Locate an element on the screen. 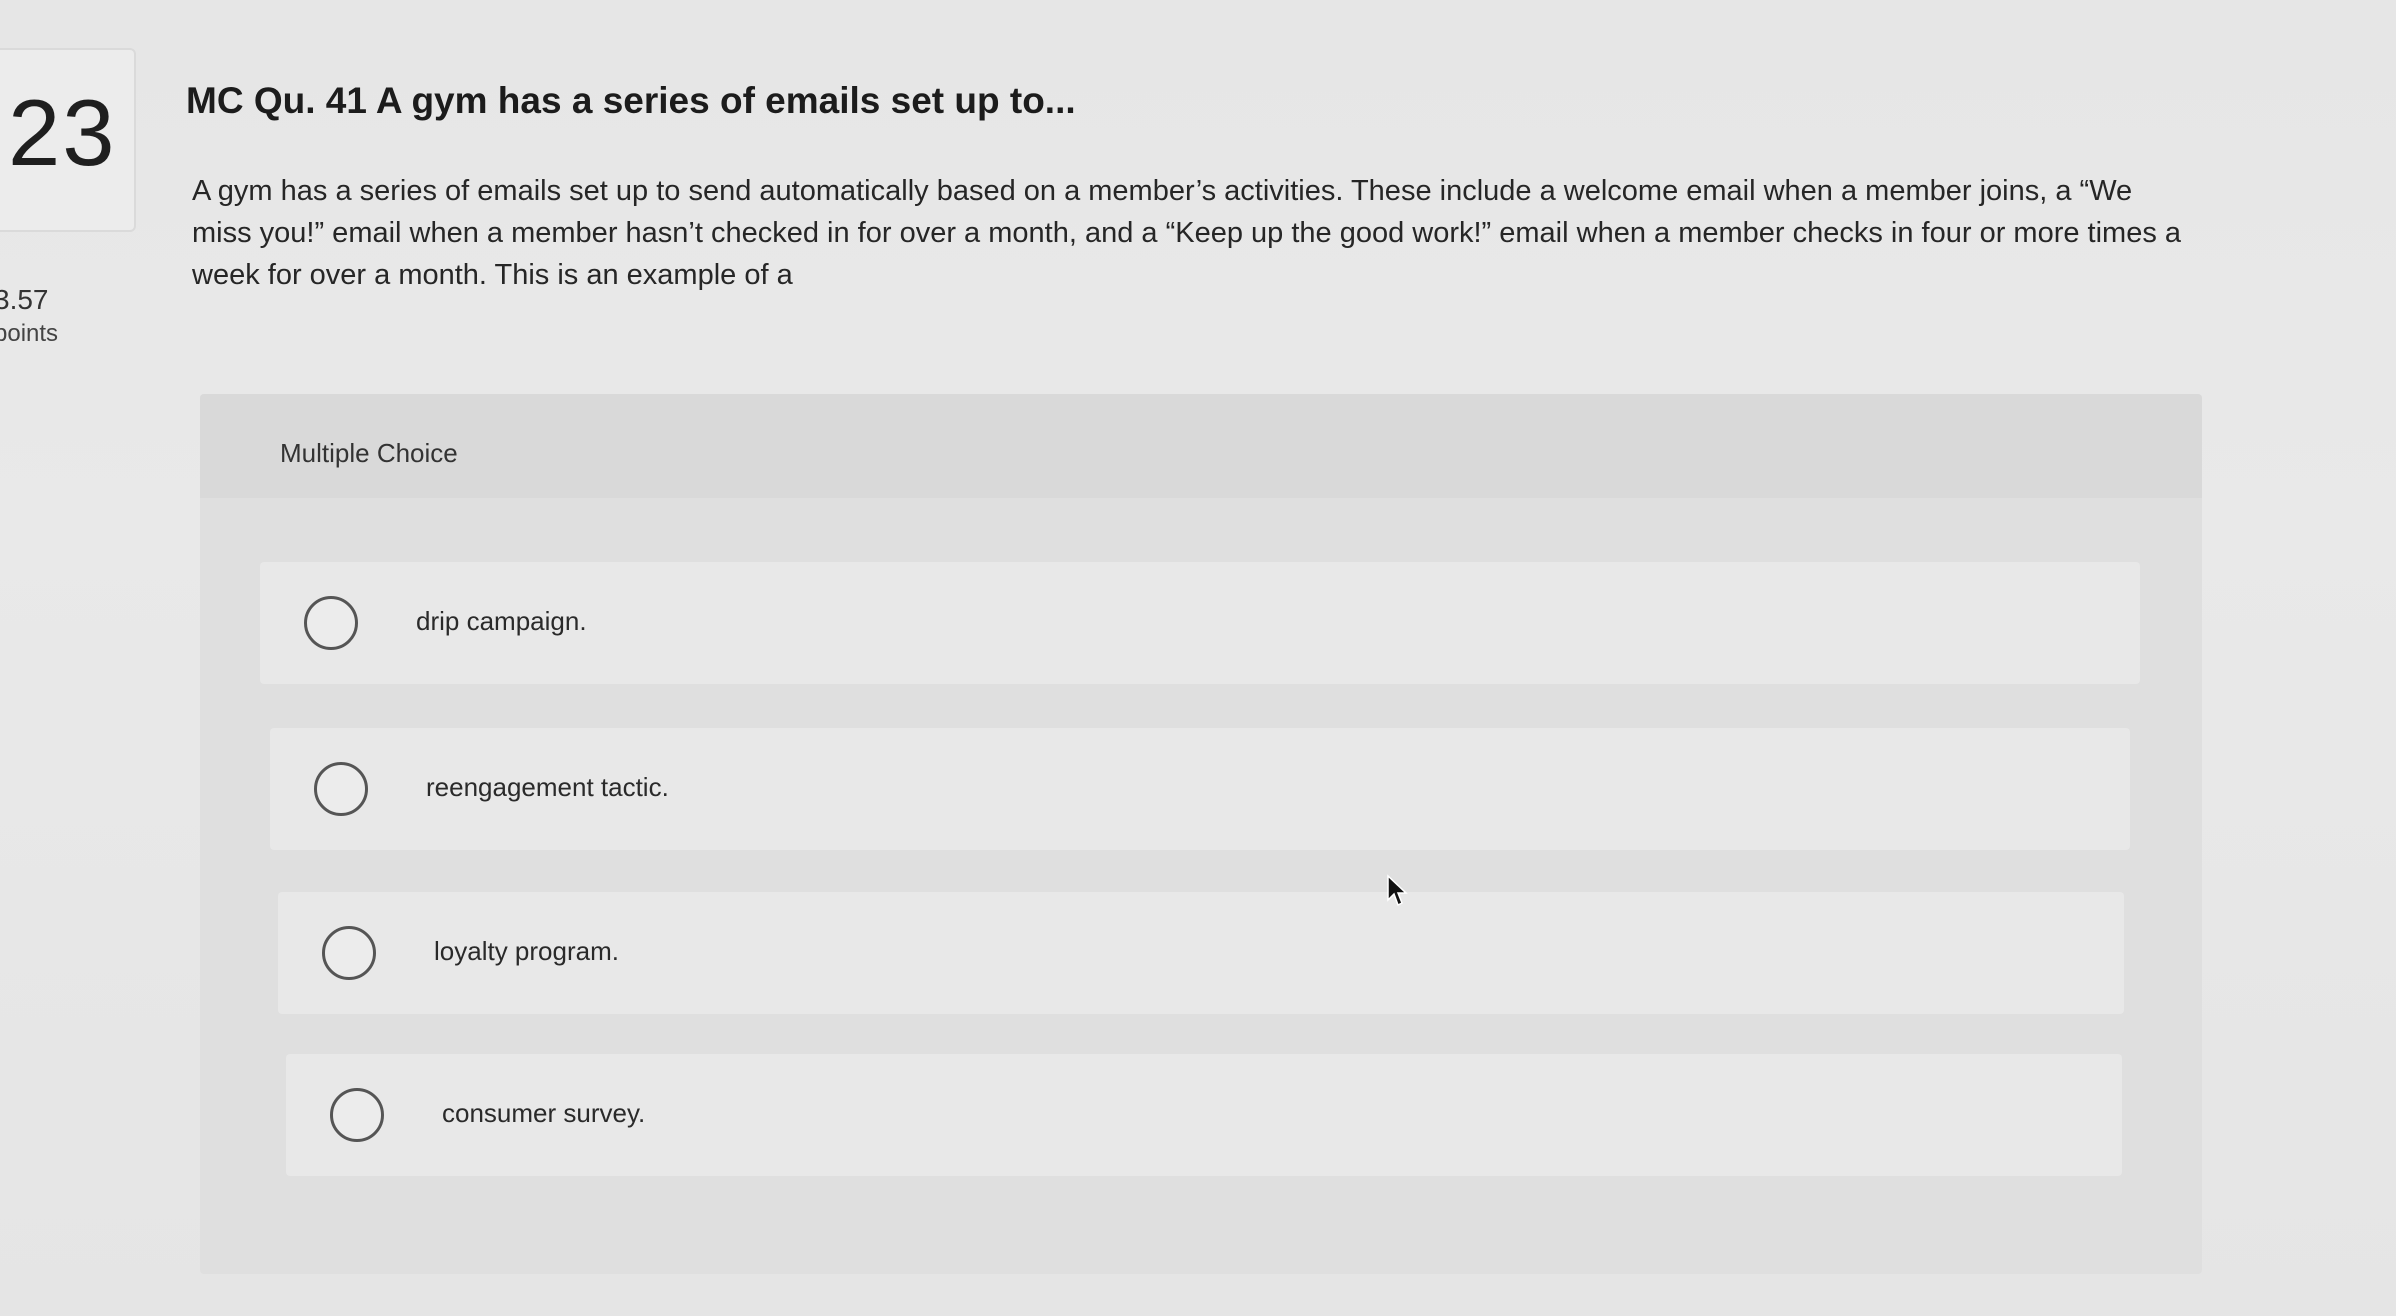  choice-label: loyalty program. is located at coordinates (526, 951).